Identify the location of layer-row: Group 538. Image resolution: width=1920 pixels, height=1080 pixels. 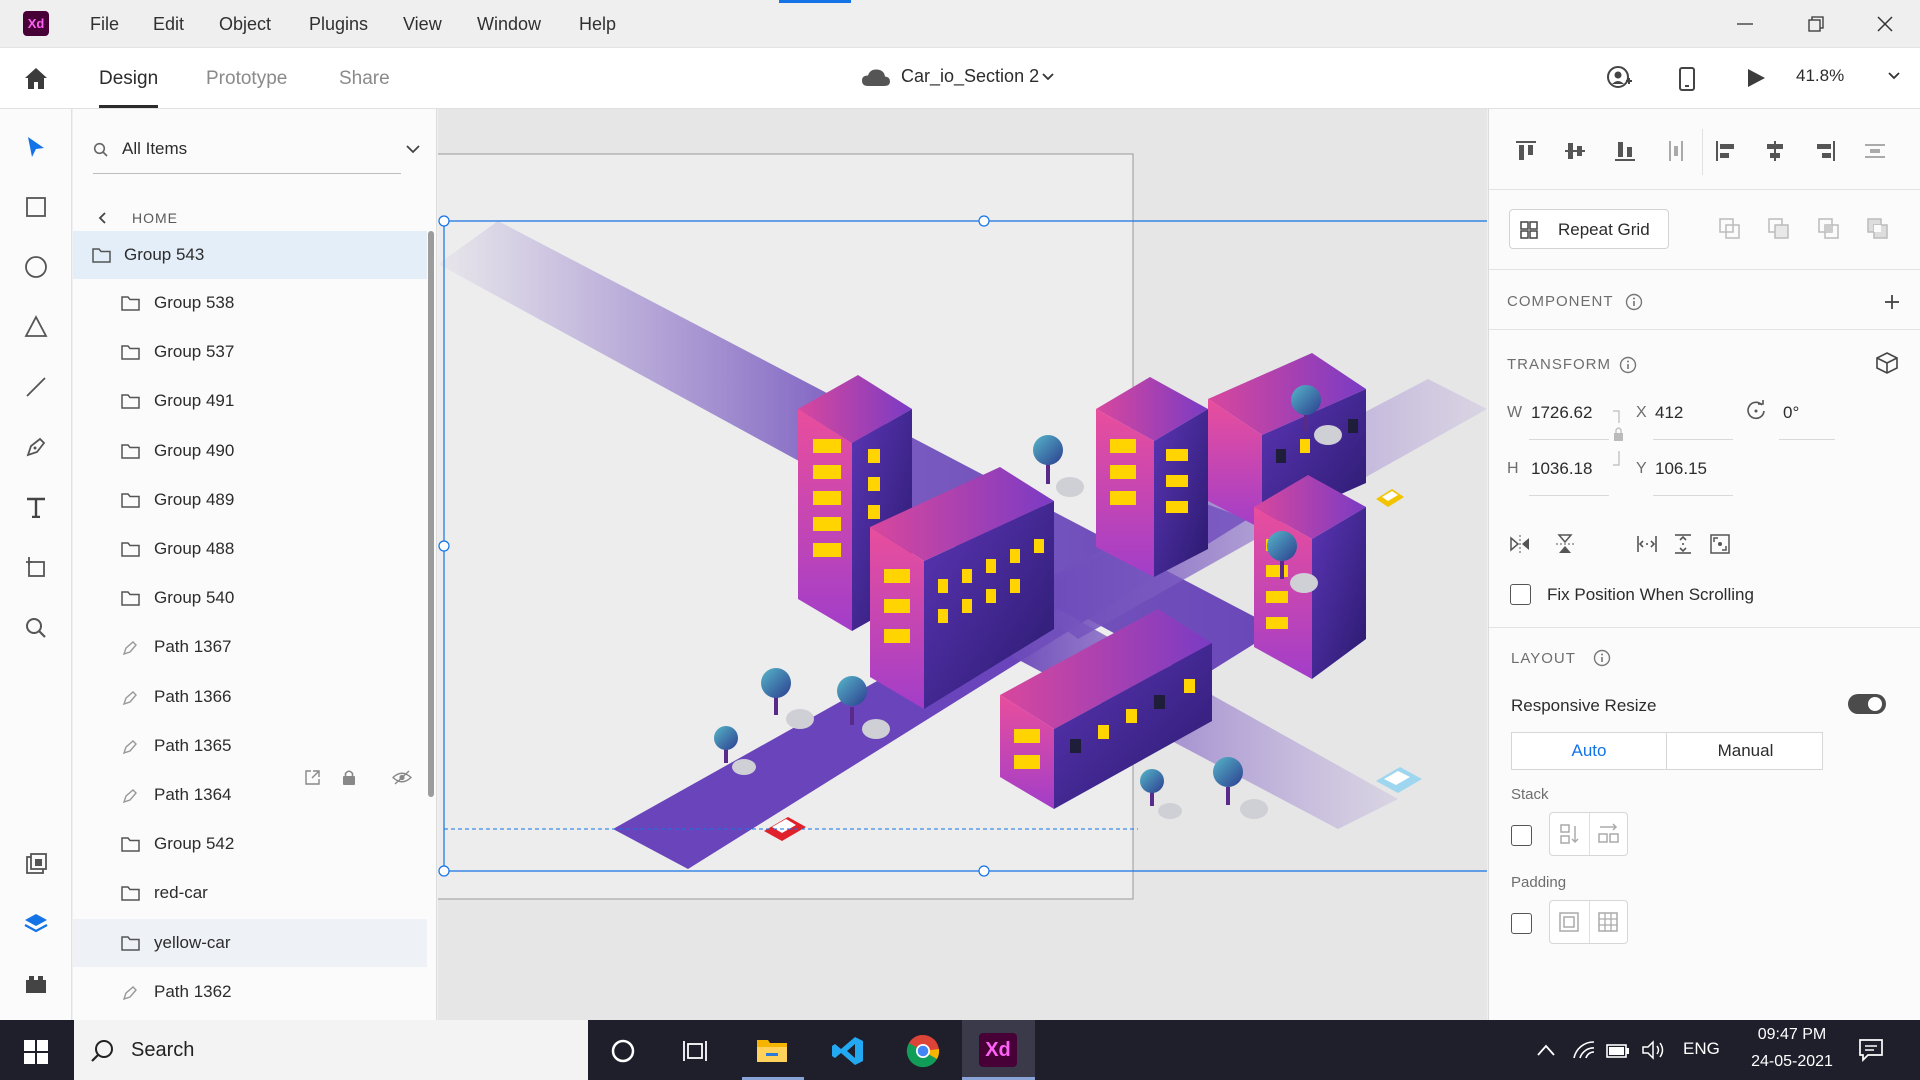
(250, 303).